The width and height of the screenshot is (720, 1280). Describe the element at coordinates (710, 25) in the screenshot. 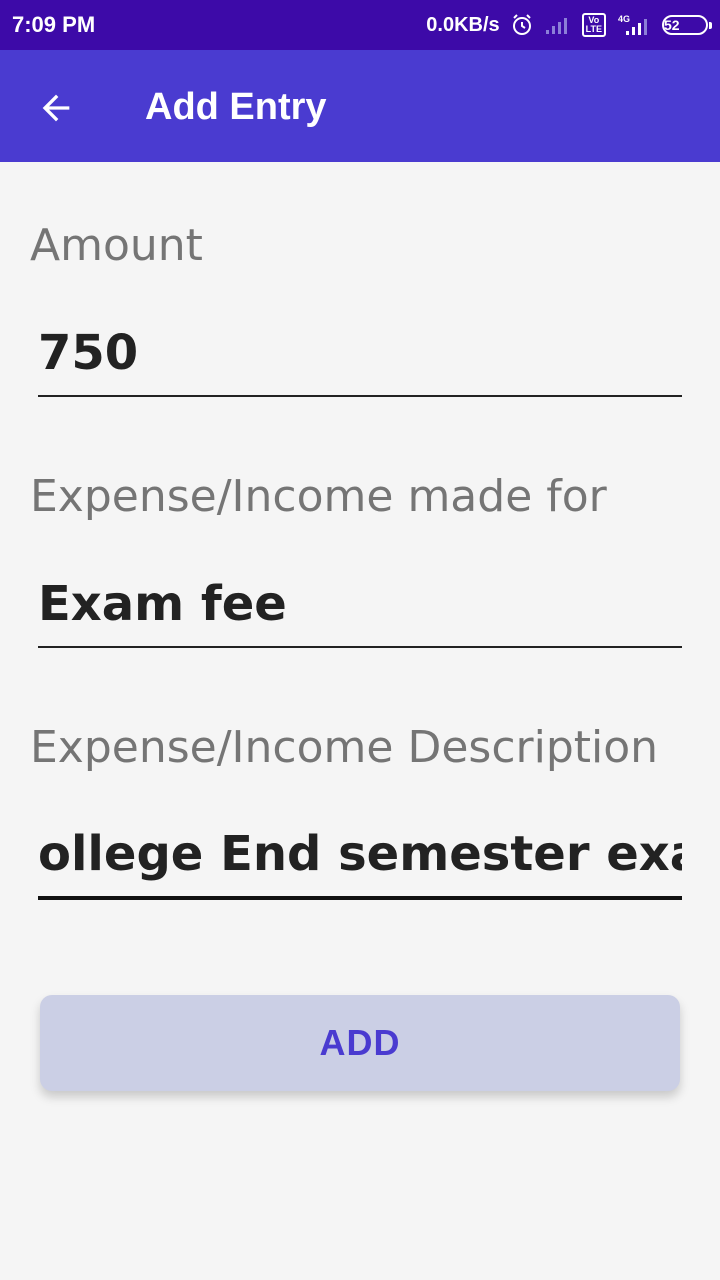

I see `battery-tip` at that location.